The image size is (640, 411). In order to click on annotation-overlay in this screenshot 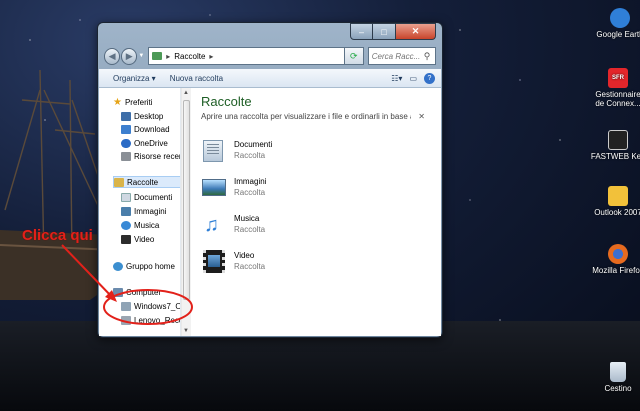, I will do `click(127, 284)`.